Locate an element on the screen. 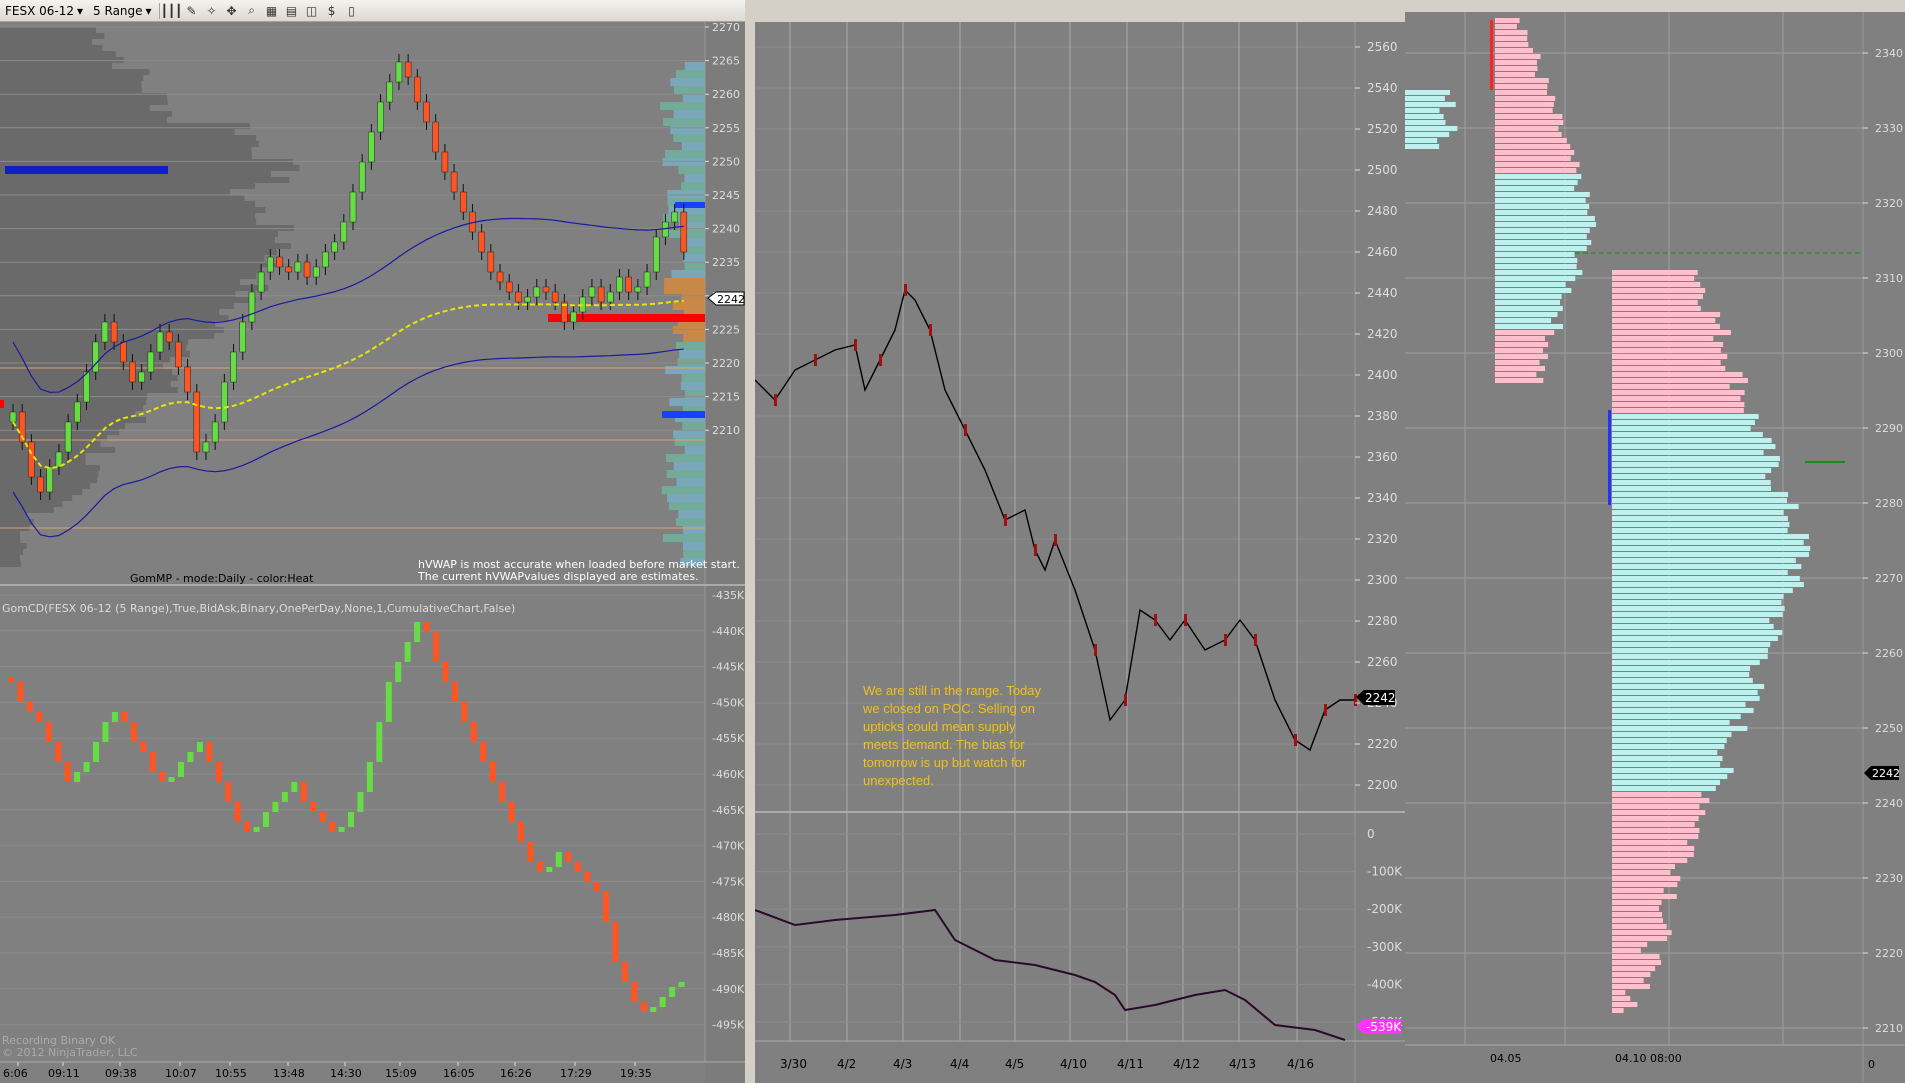  tools-icon: ✧ is located at coordinates (212, 11).